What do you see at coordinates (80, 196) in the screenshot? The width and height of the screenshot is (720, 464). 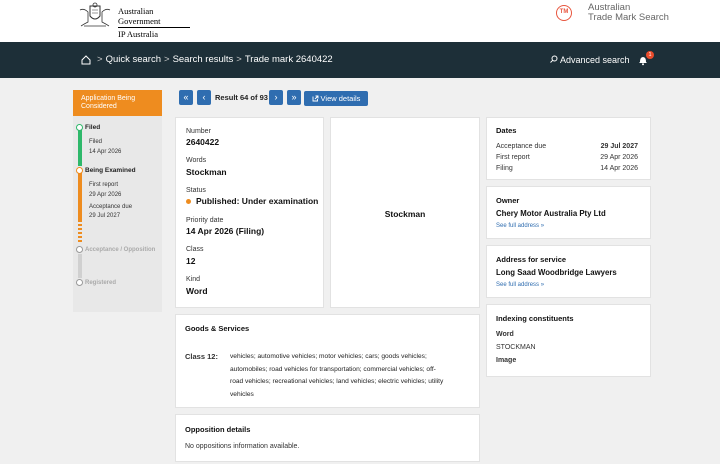 I see `timeline-segment-examined` at bounding box center [80, 196].